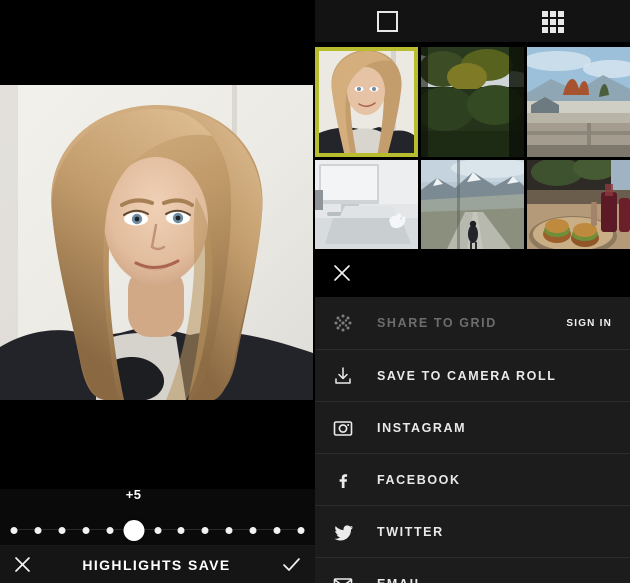  I want to click on share-row-twitter: TWITTER, so click(472, 531).